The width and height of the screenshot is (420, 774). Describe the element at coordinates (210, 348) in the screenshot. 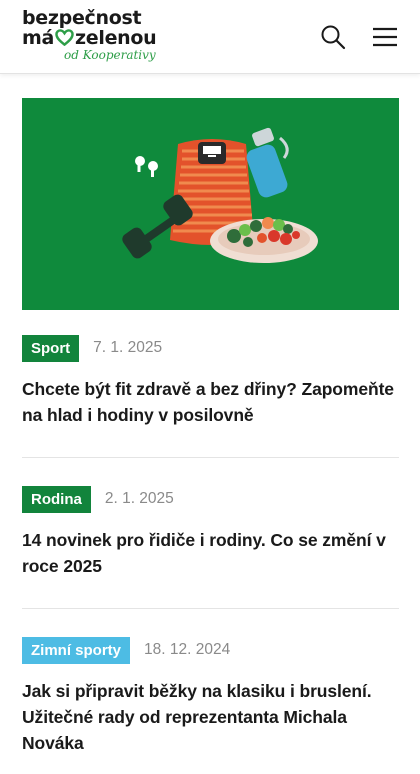

I see `article-meta: Sport 7. 1. 2025` at that location.